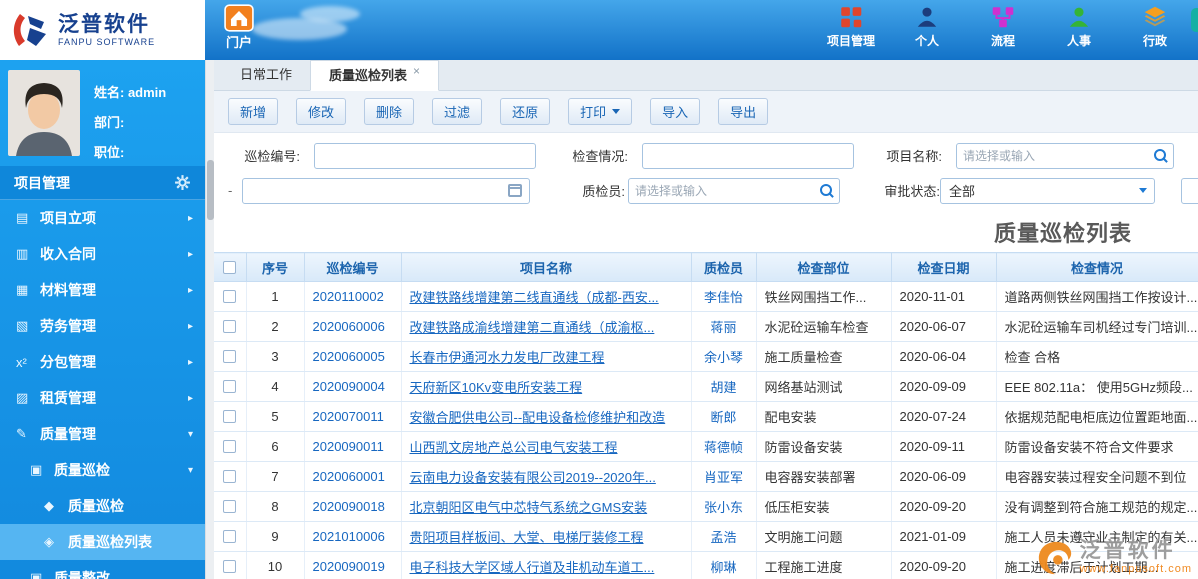 Image resolution: width=1198 pixels, height=579 pixels. Describe the element at coordinates (349, 386) in the screenshot. I see `patrol-code-link: 2020090004` at that location.